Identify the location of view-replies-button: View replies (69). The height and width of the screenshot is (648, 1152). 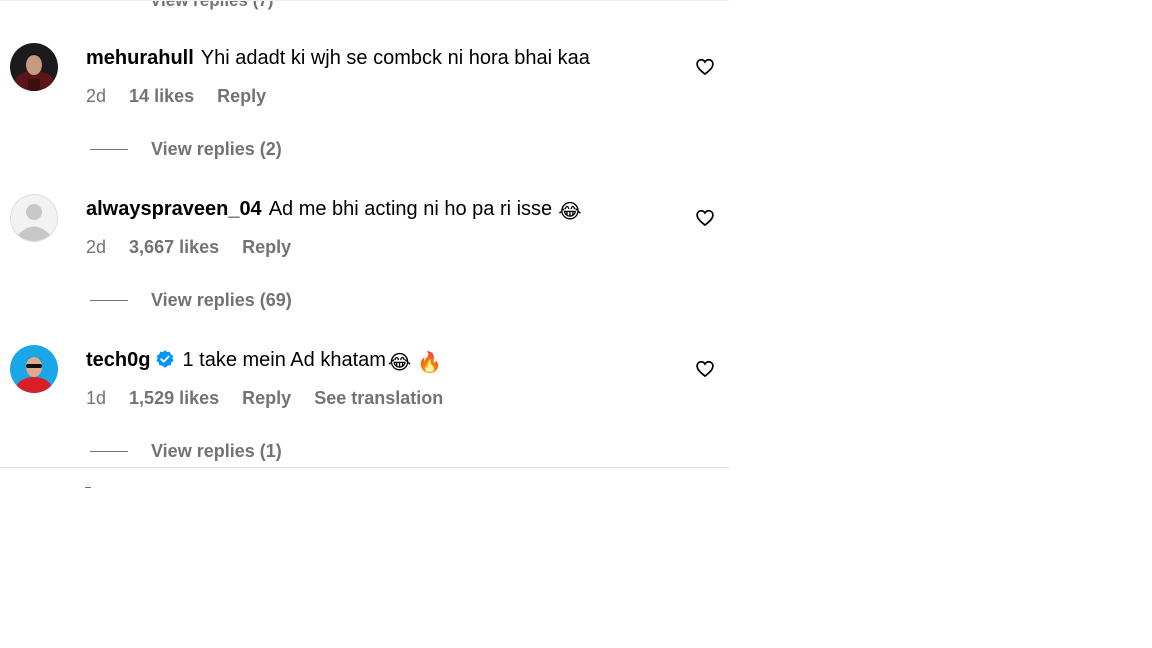
(191, 300).